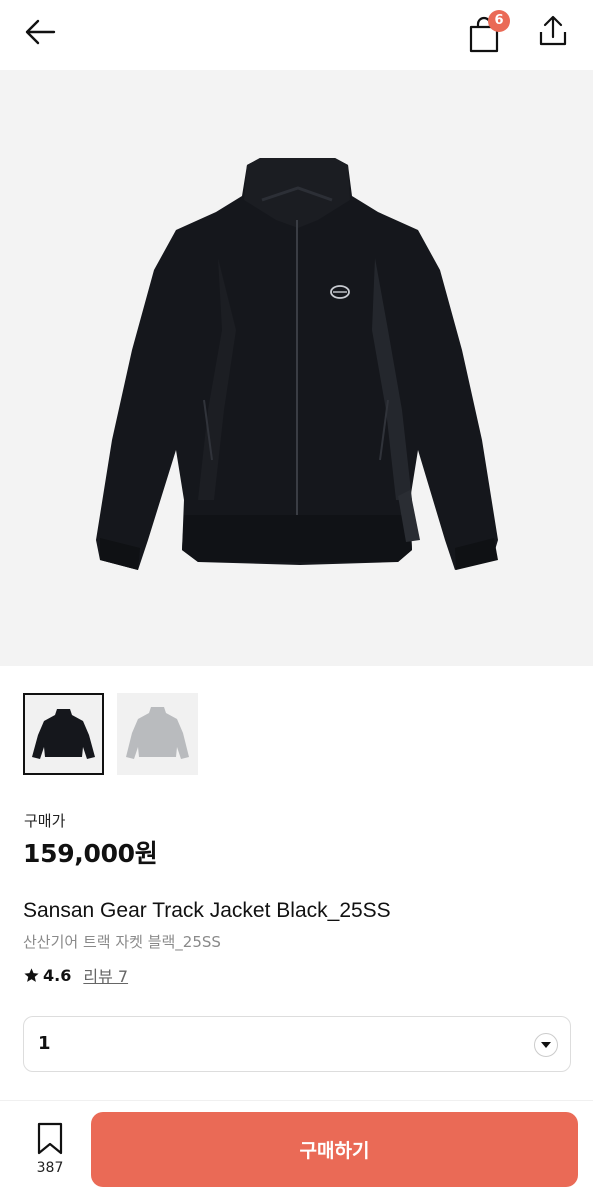 The height and width of the screenshot is (1200, 593). I want to click on cart-button: 6, so click(487, 31).